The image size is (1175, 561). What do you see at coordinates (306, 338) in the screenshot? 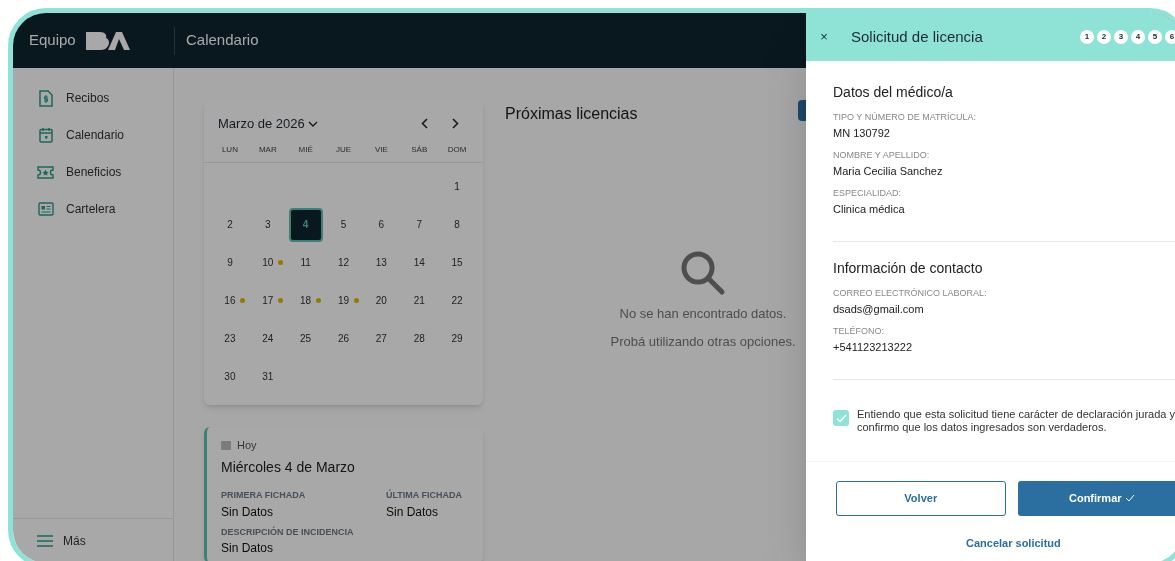
I see `calendar-day: 25` at bounding box center [306, 338].